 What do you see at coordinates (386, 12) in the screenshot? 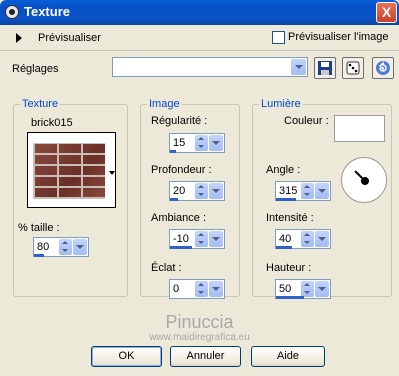
I see `close-button: X` at bounding box center [386, 12].